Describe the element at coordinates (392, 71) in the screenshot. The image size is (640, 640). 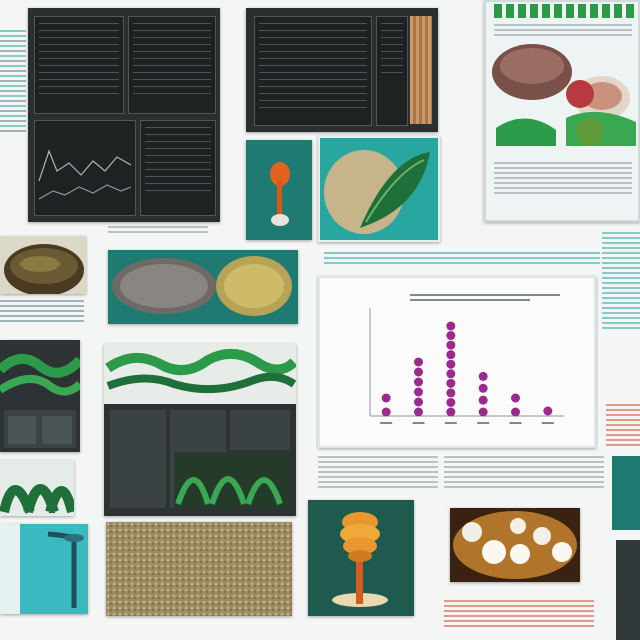
I see `screen-side` at that location.